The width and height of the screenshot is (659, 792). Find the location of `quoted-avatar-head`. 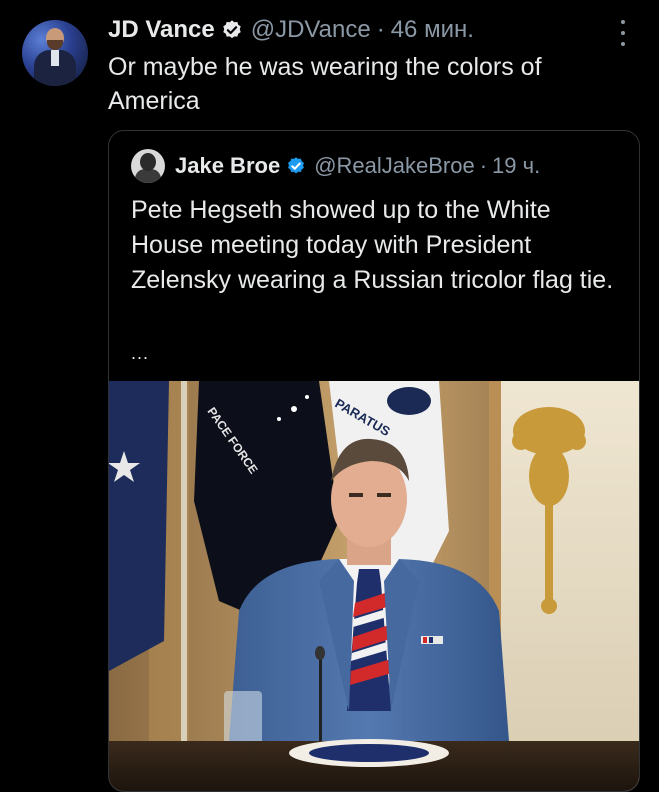

quoted-avatar-head is located at coordinates (148, 162).